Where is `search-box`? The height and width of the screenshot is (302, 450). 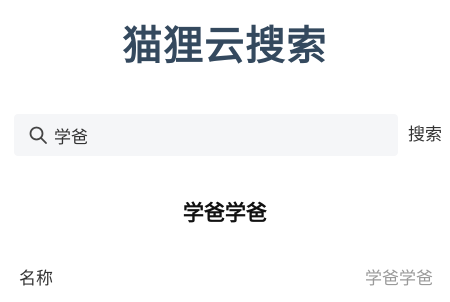
search-box is located at coordinates (206, 135).